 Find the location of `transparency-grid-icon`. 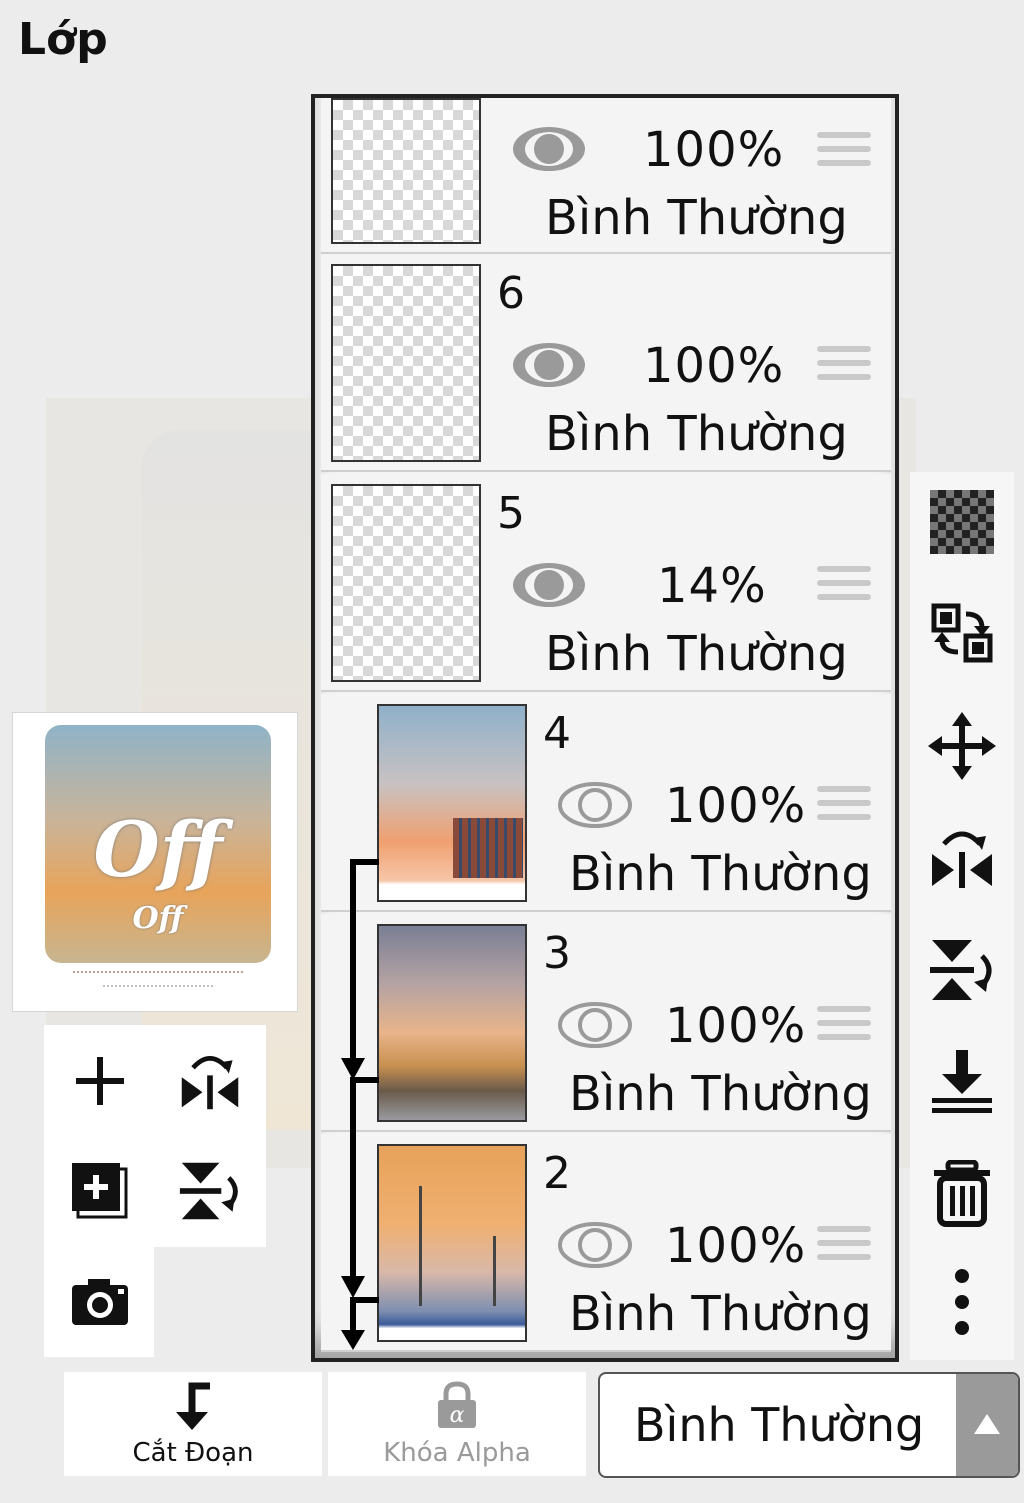

transparency-grid-icon is located at coordinates (962, 522).